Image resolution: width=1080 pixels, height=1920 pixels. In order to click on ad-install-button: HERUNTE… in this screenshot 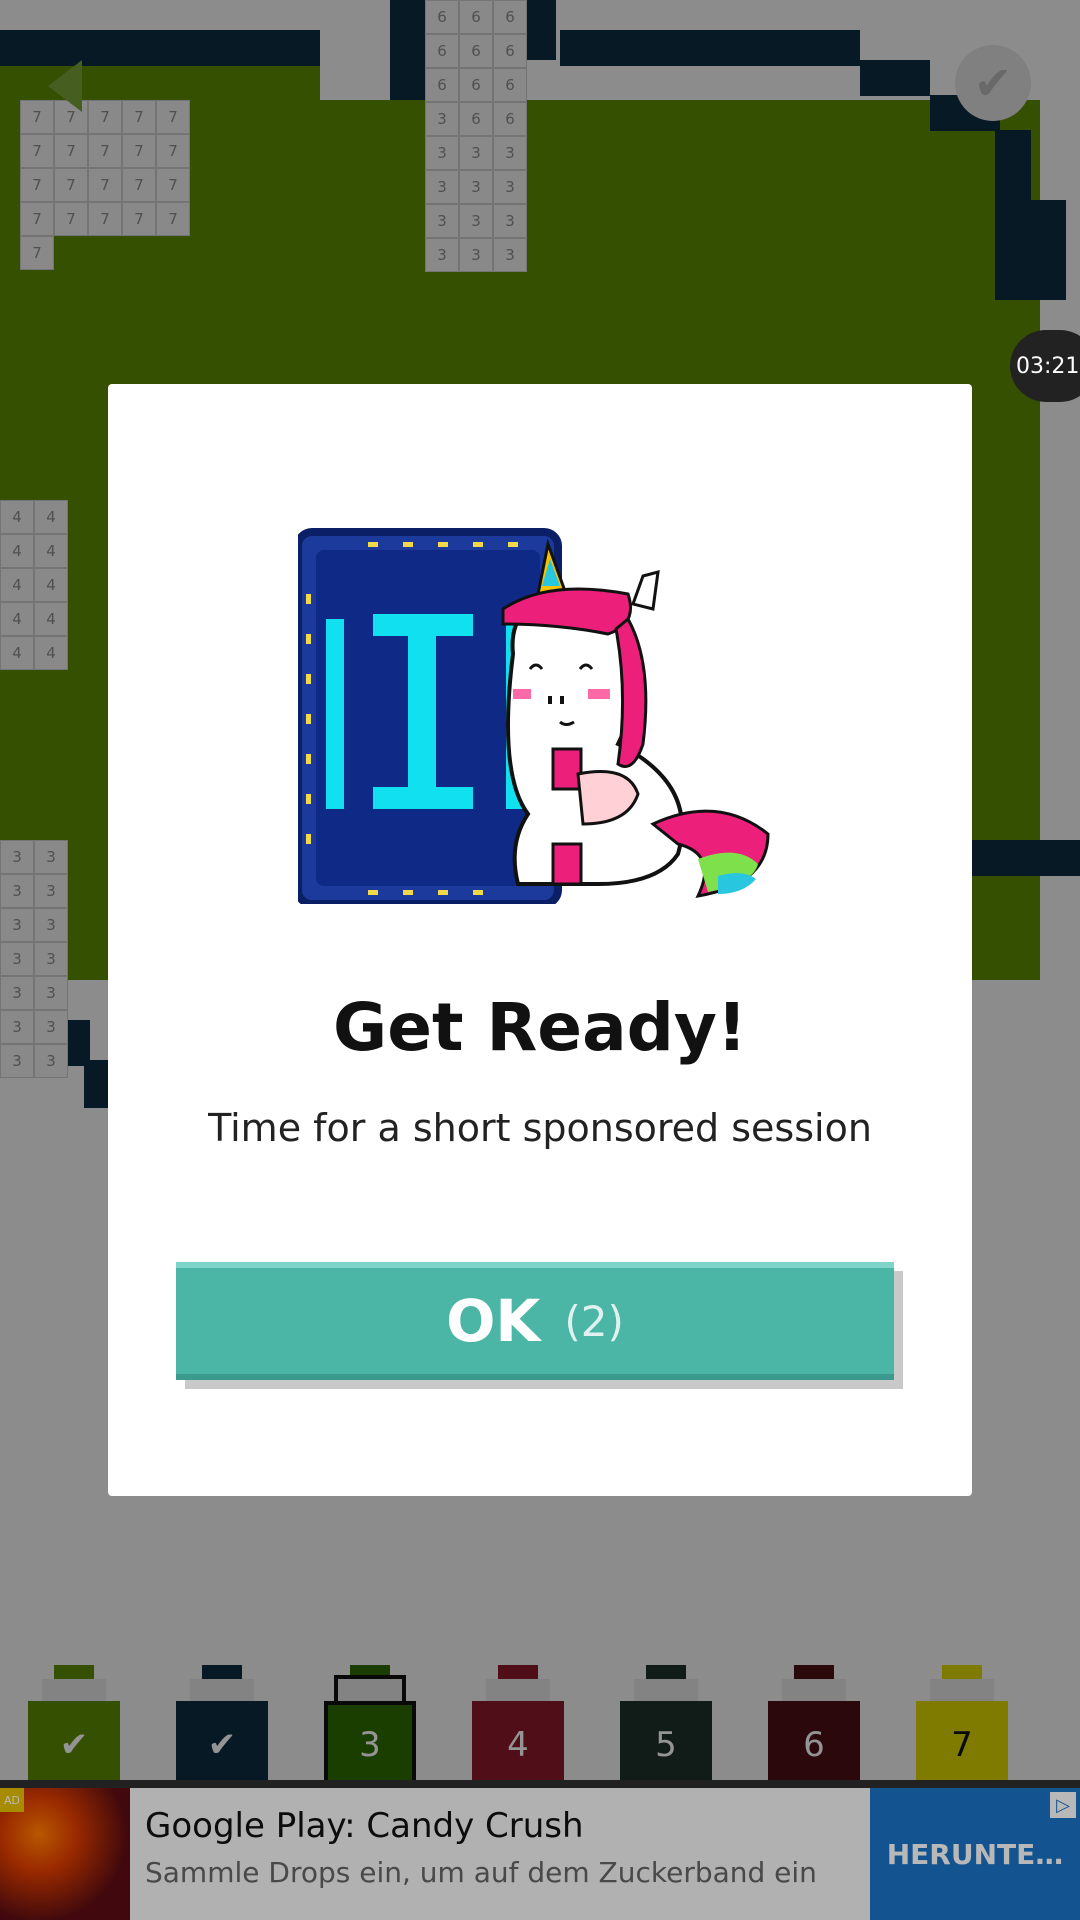, I will do `click(975, 1854)`.